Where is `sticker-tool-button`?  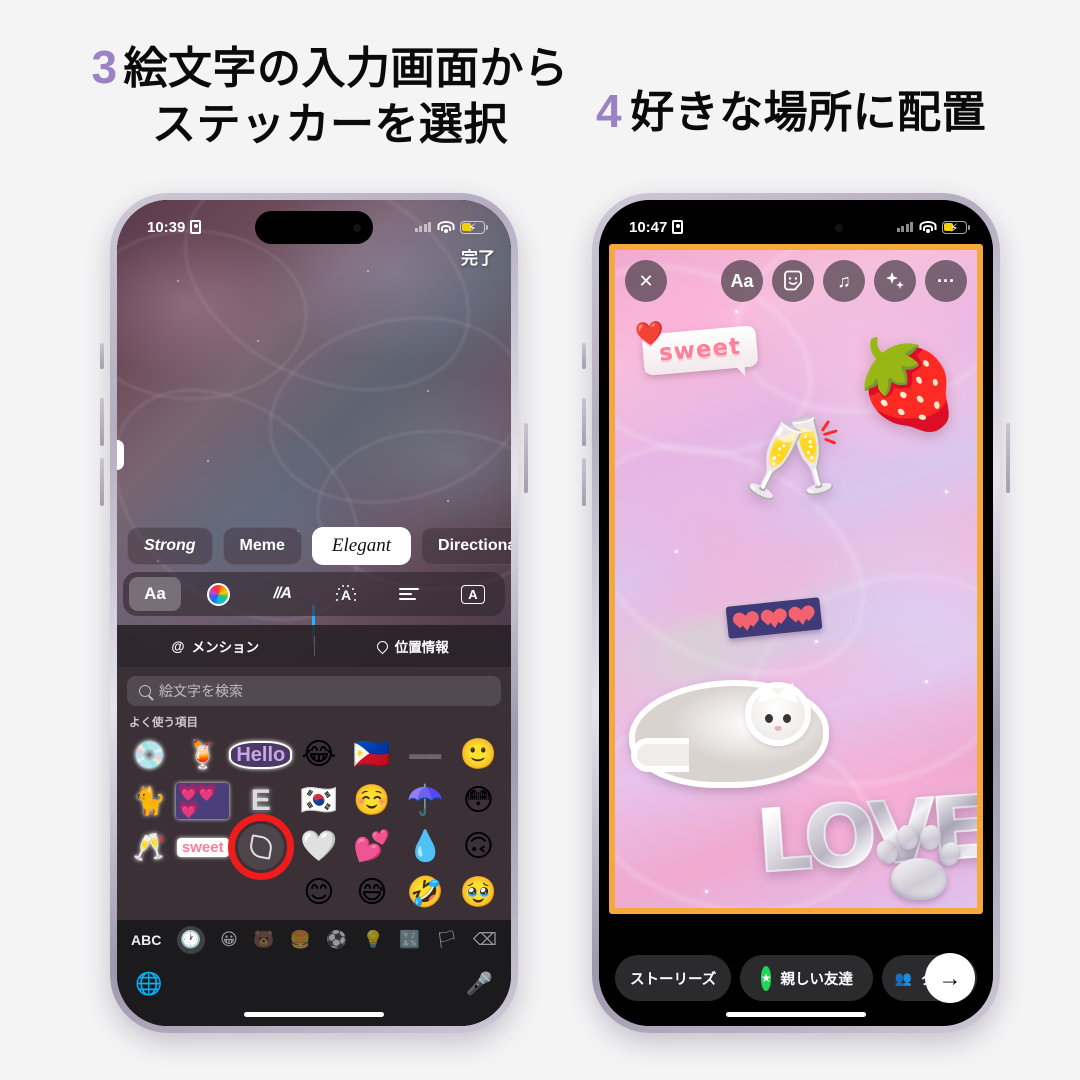 sticker-tool-button is located at coordinates (793, 281).